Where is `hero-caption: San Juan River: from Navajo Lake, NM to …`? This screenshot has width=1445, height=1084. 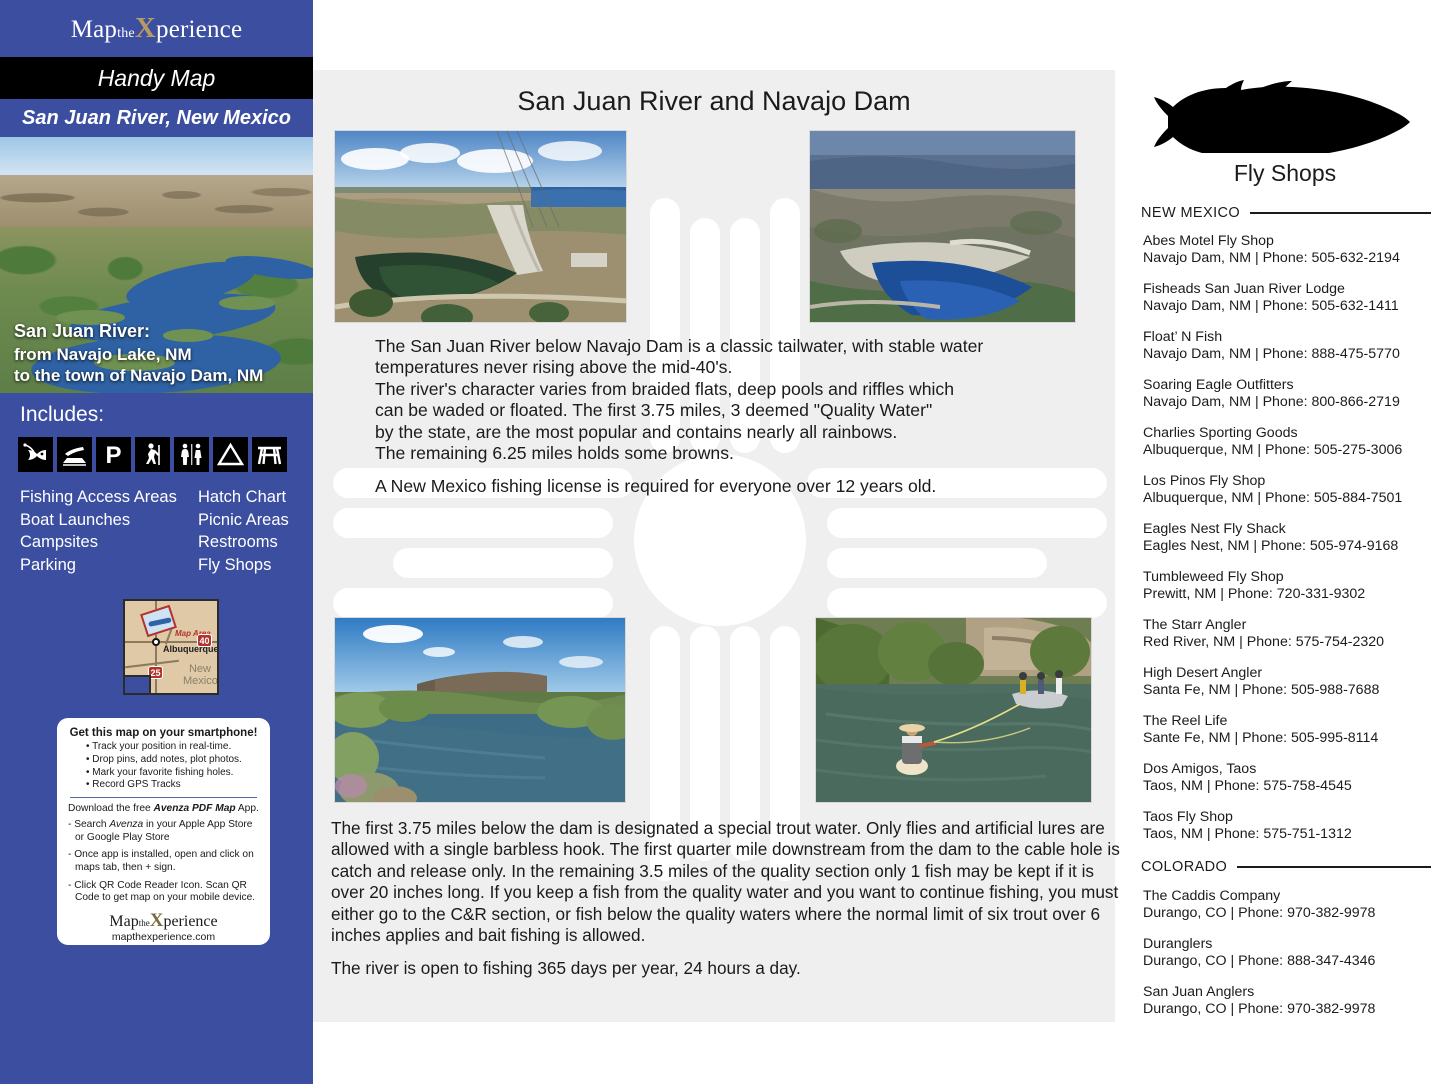
hero-caption: San Juan River: from Navajo Lake, NM to … is located at coordinates (138, 353).